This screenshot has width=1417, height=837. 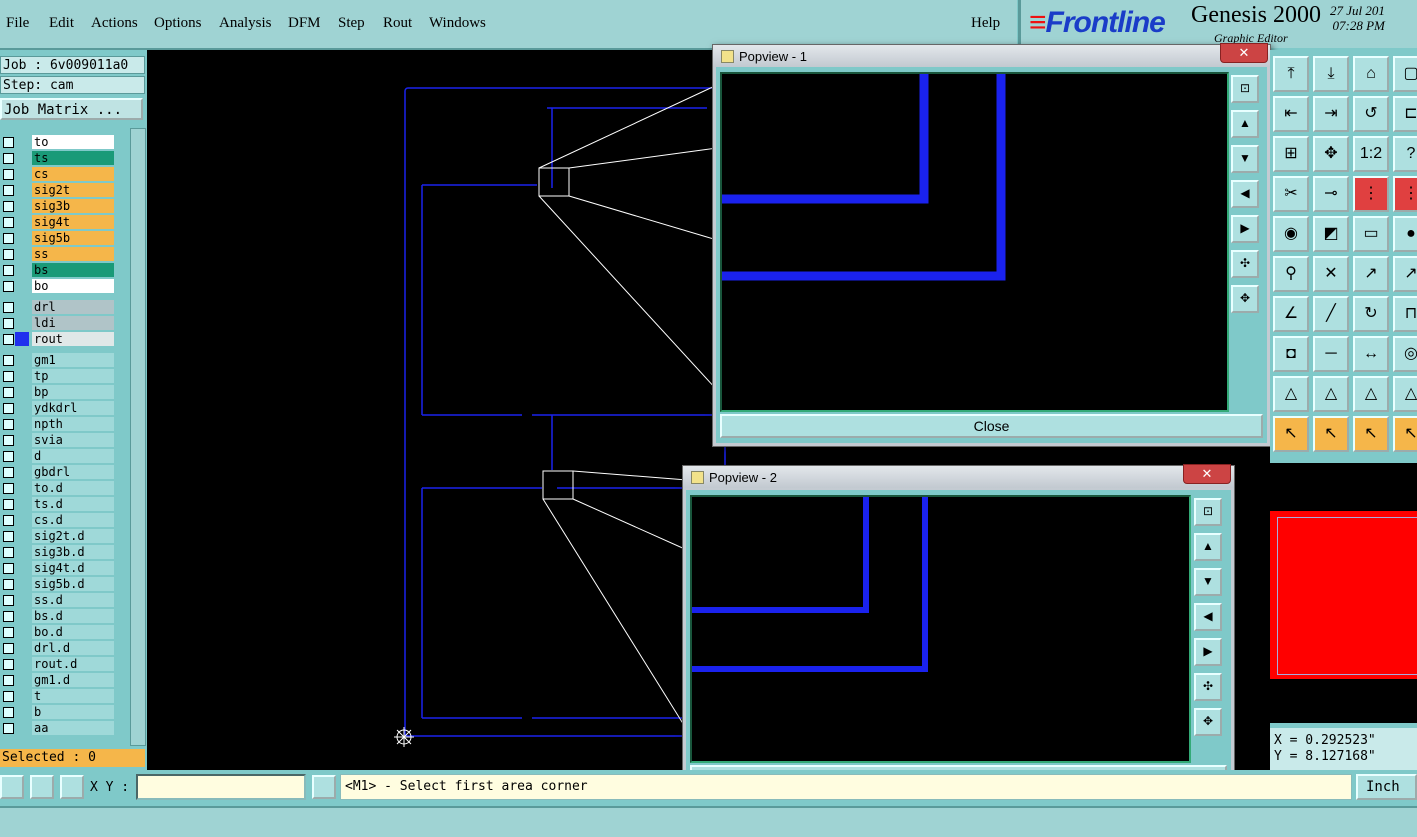 I want to click on layer-row: drl, so click(x=58, y=307).